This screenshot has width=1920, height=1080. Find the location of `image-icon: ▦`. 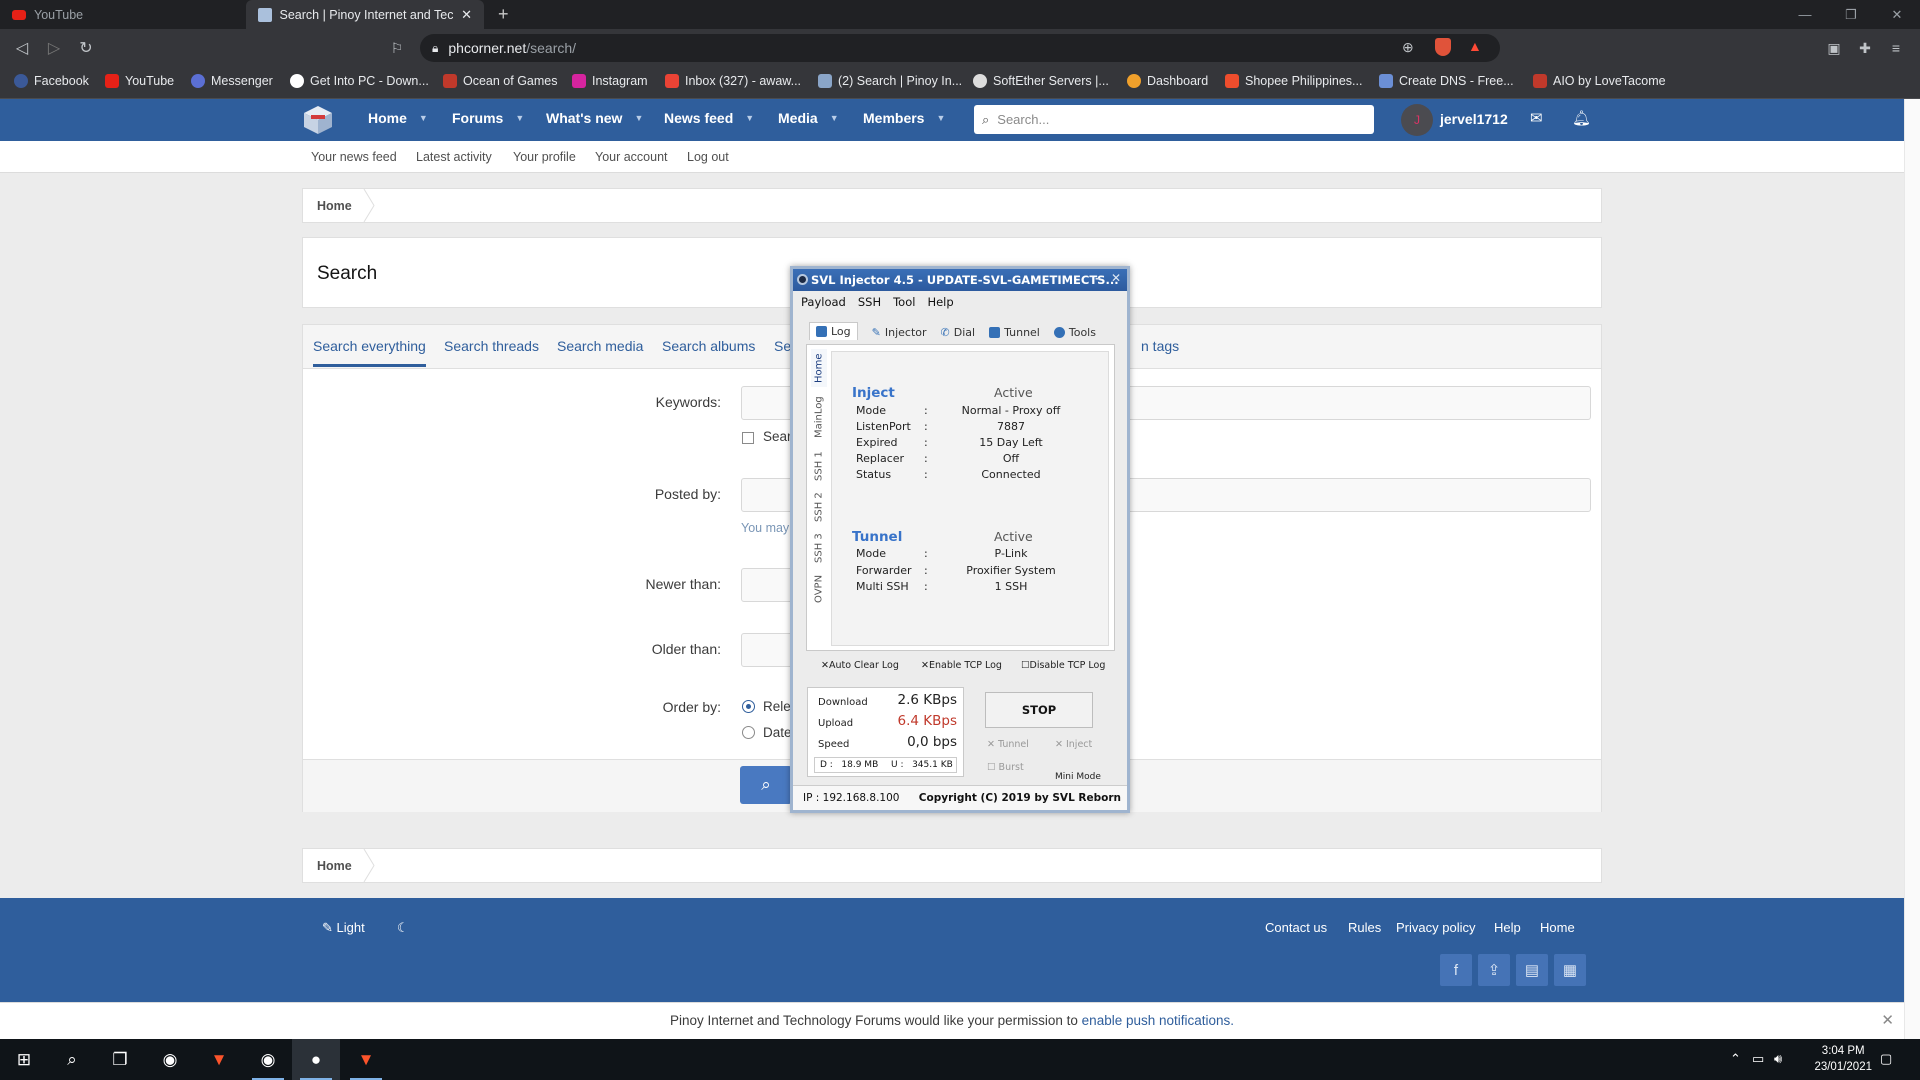

image-icon: ▦ is located at coordinates (1570, 970).